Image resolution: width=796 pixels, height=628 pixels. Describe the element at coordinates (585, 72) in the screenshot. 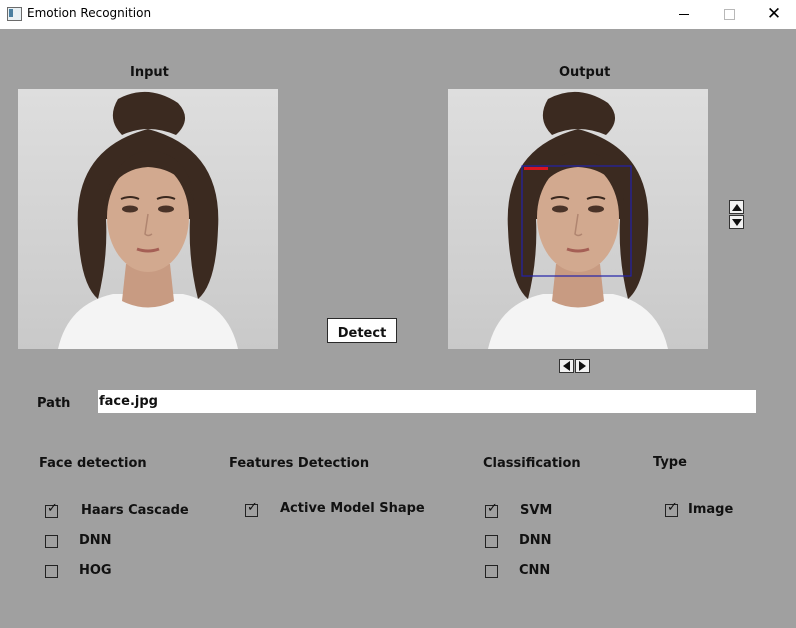

I see `output-label: Output` at that location.